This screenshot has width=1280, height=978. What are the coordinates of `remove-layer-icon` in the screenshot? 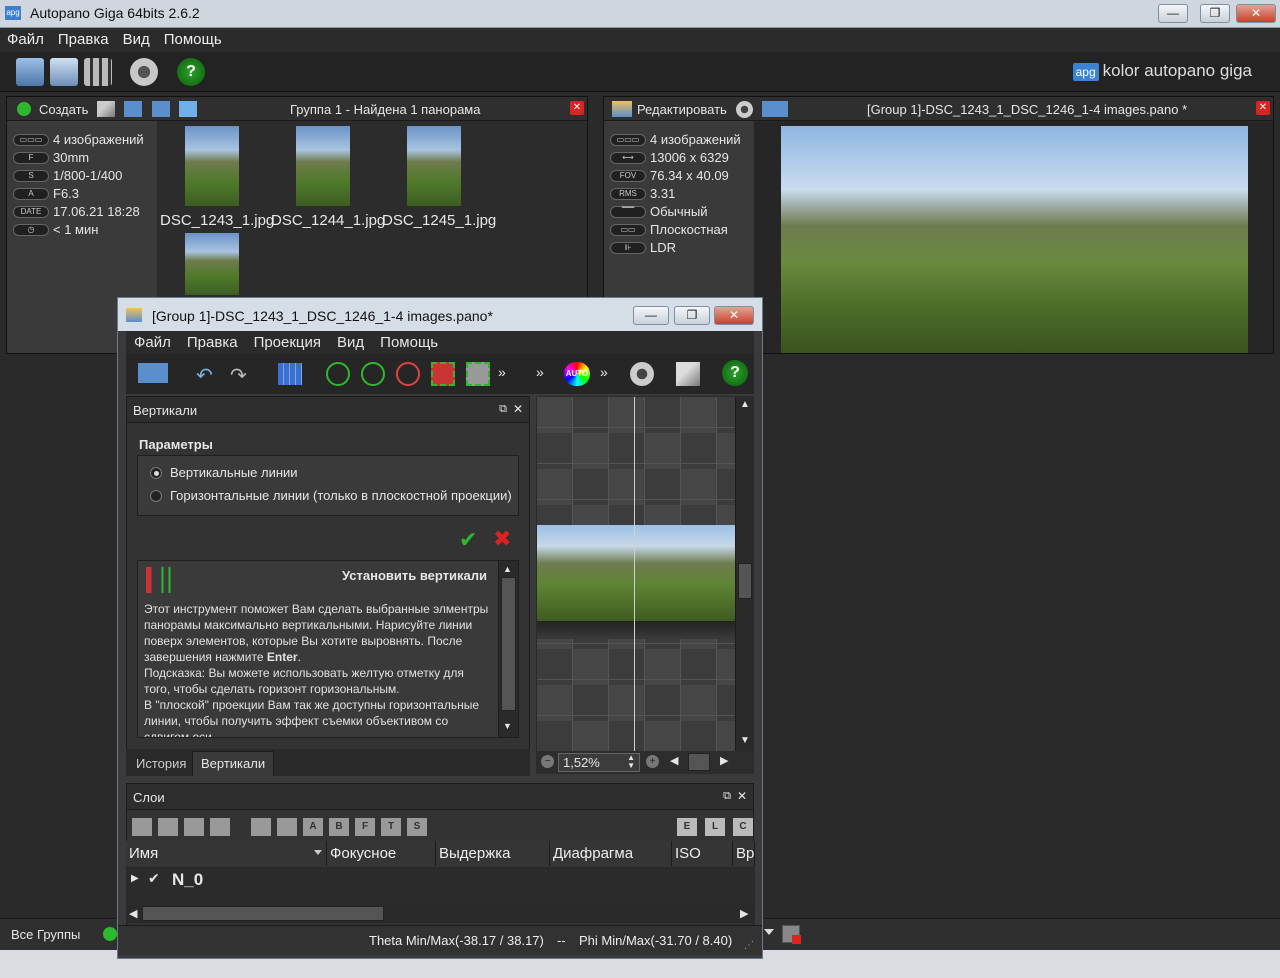 It's located at (168, 827).